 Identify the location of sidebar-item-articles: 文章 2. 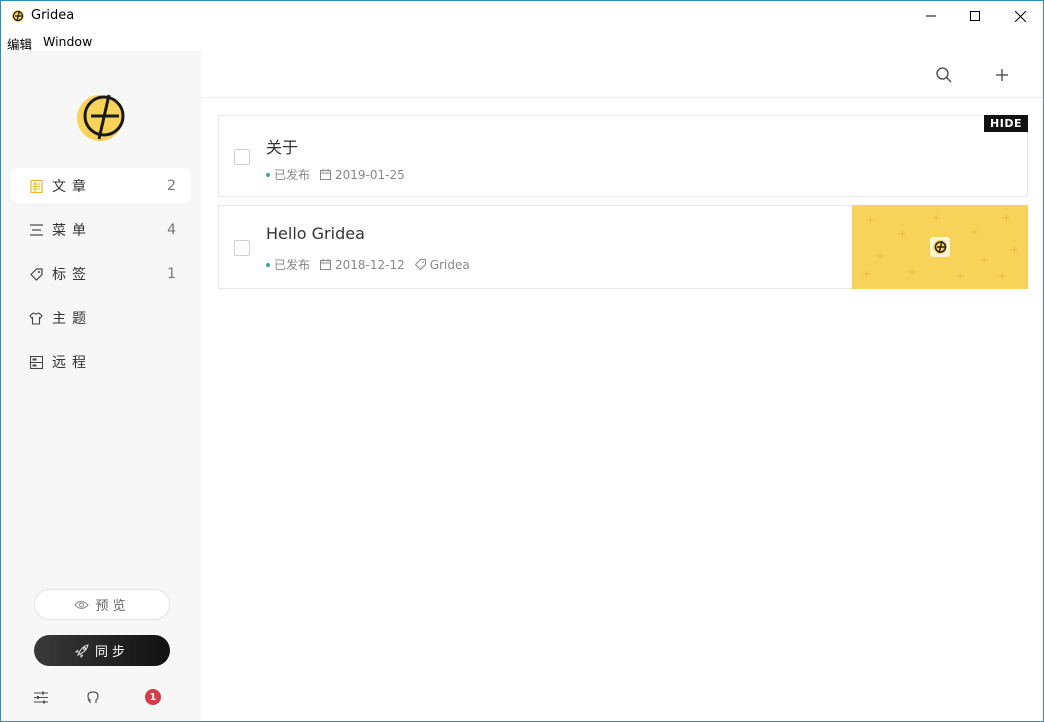
(101, 186).